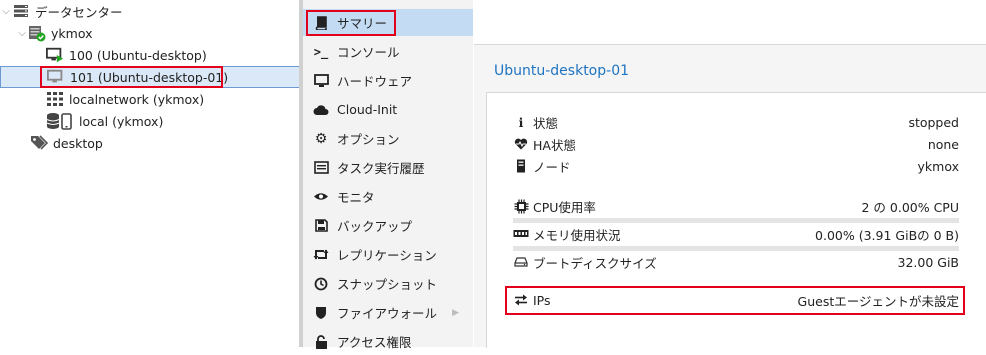 The height and width of the screenshot is (355, 986). Describe the element at coordinates (388, 109) in the screenshot. I see `nav-item-cloudinit: Cloud-Init` at that location.